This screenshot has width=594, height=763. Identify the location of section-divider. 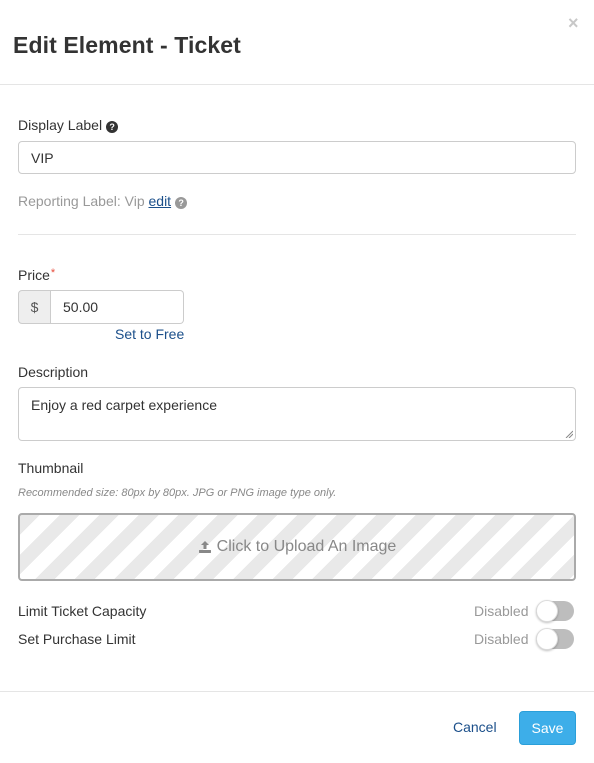
(297, 234).